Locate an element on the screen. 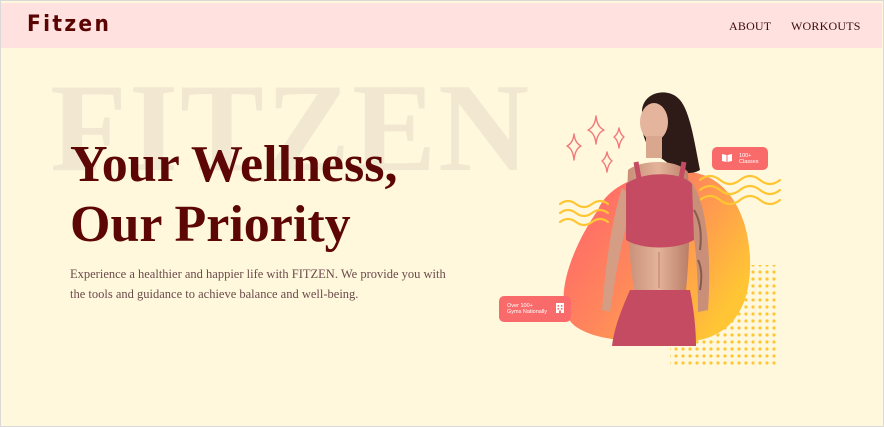 The image size is (884, 427). hero-headline: Your Wellness, Our Priority is located at coordinates (234, 195).